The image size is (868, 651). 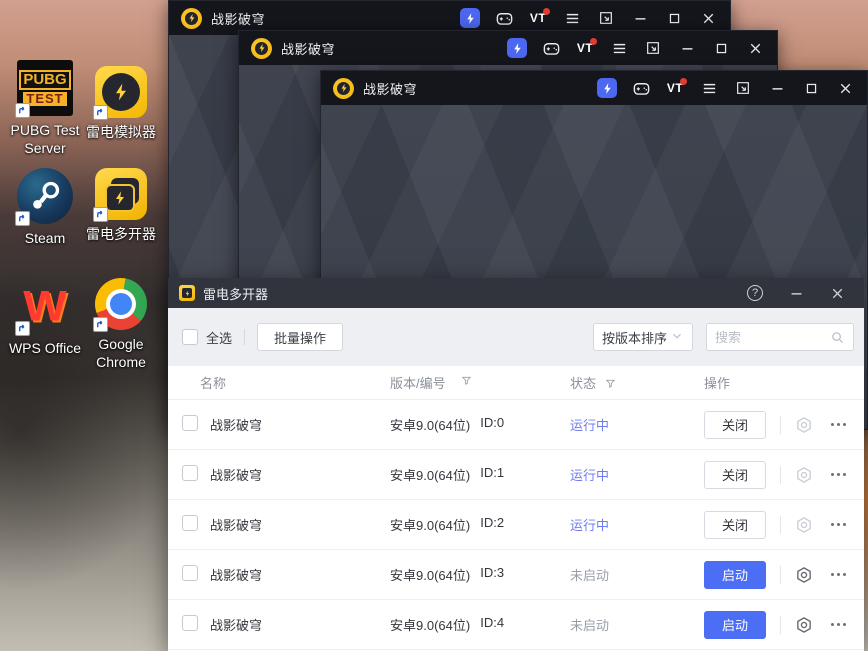 What do you see at coordinates (516, 293) in the screenshot?
I see `manager-titlebar: 雷电多开器 ?` at bounding box center [516, 293].